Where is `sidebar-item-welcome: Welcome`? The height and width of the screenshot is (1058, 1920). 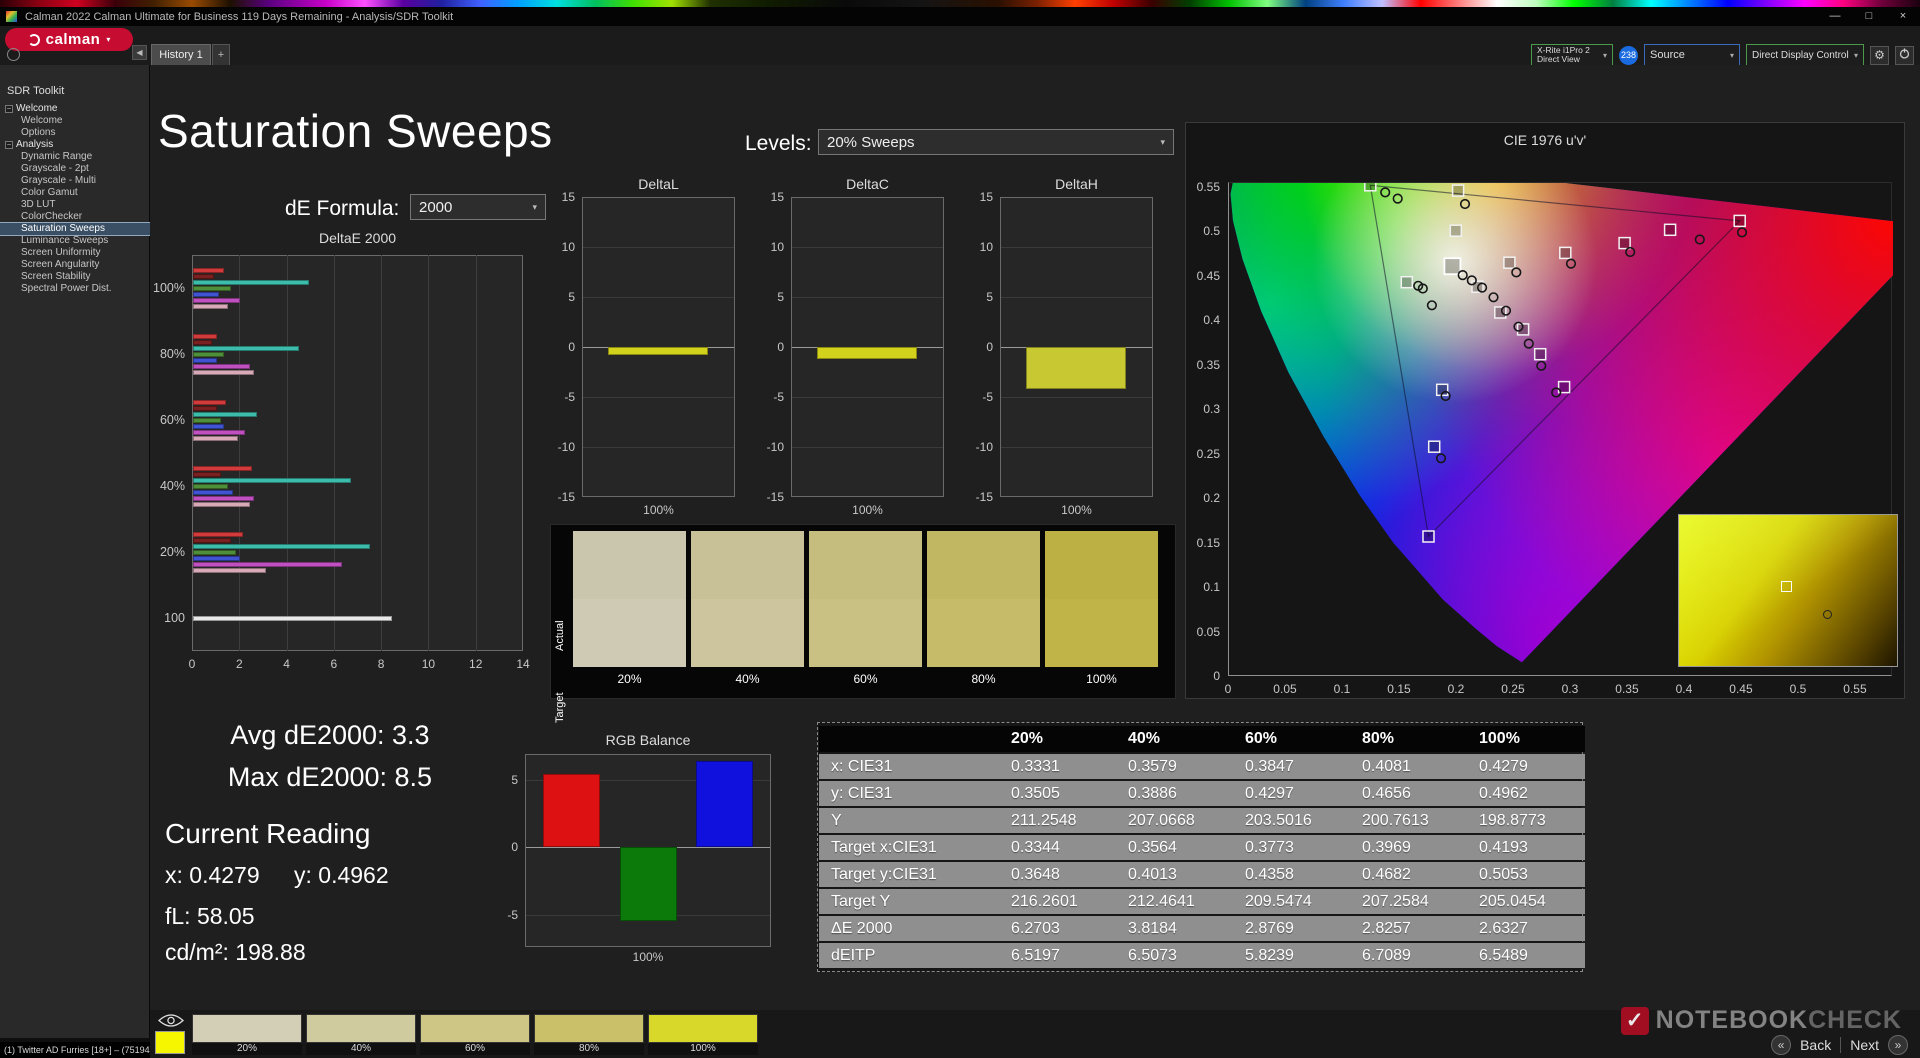
sidebar-item-welcome: Welcome is located at coordinates (75, 121).